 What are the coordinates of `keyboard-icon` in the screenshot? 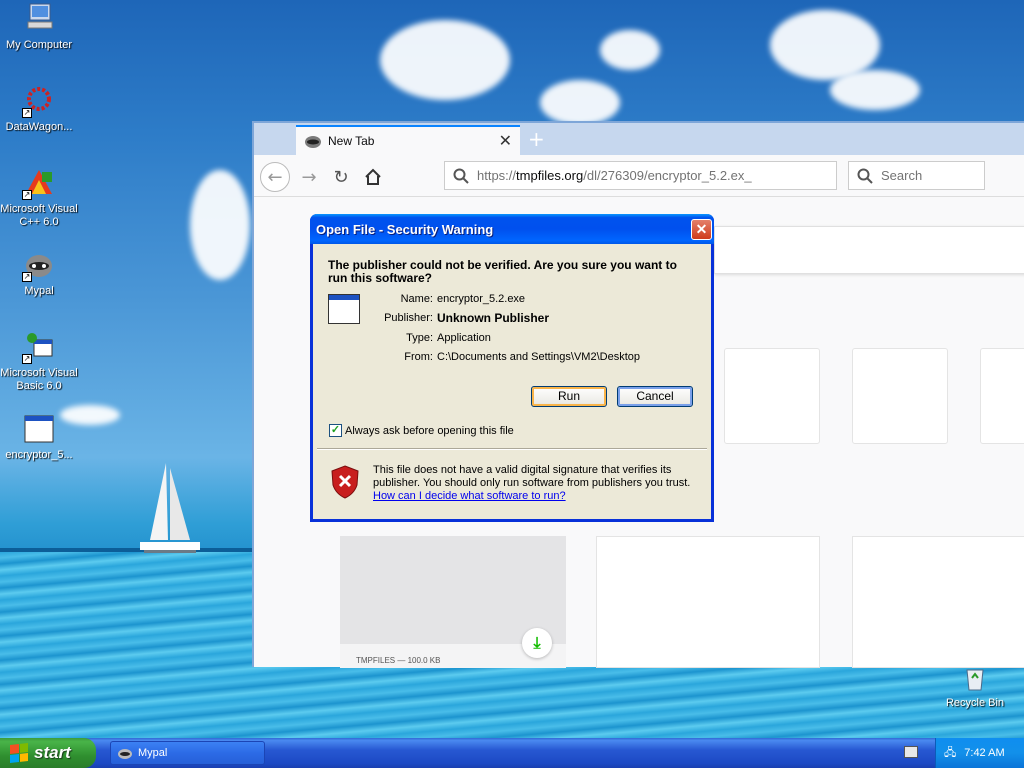 It's located at (911, 752).